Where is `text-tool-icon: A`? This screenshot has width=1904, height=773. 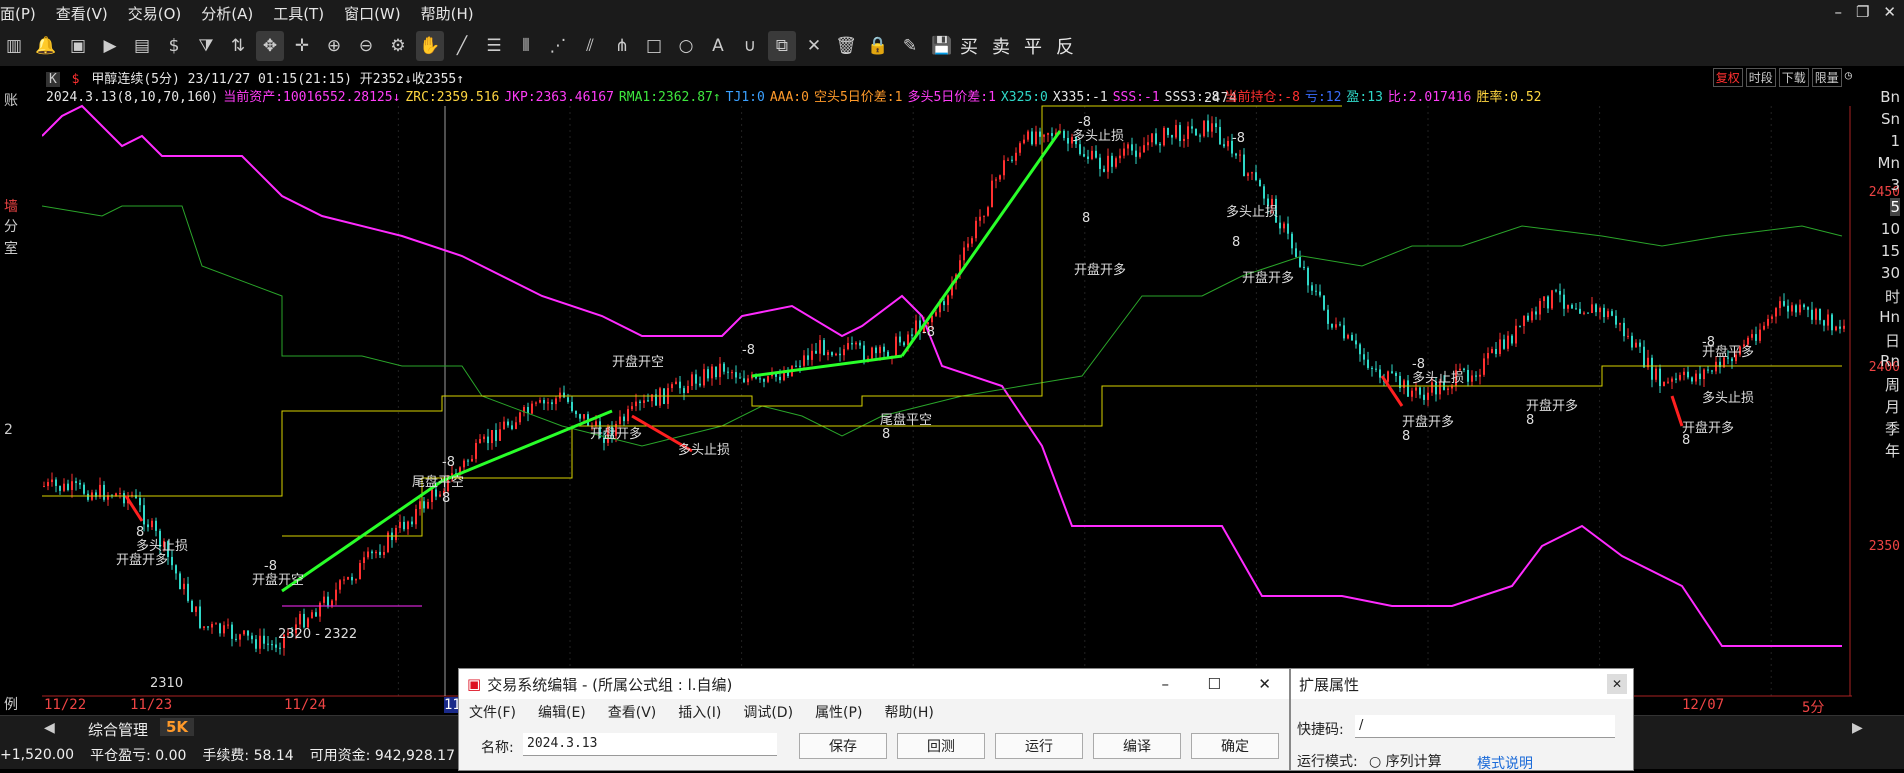
text-tool-icon: A is located at coordinates (718, 46).